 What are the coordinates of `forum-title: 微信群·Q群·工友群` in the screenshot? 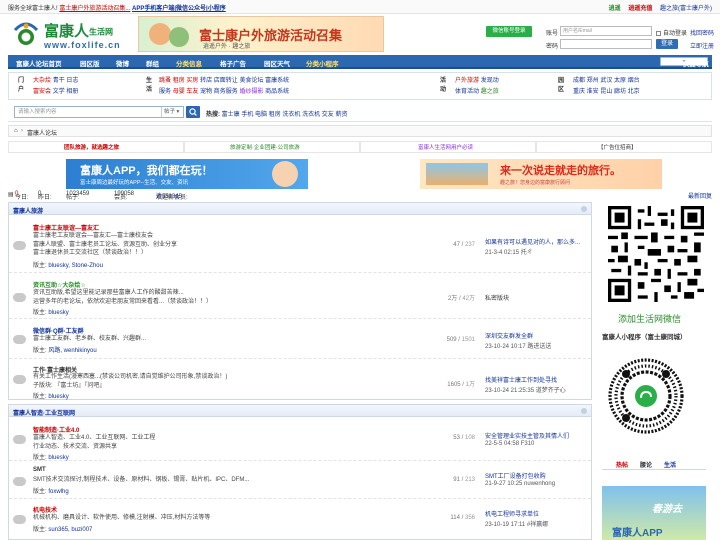 It's located at (58, 330).